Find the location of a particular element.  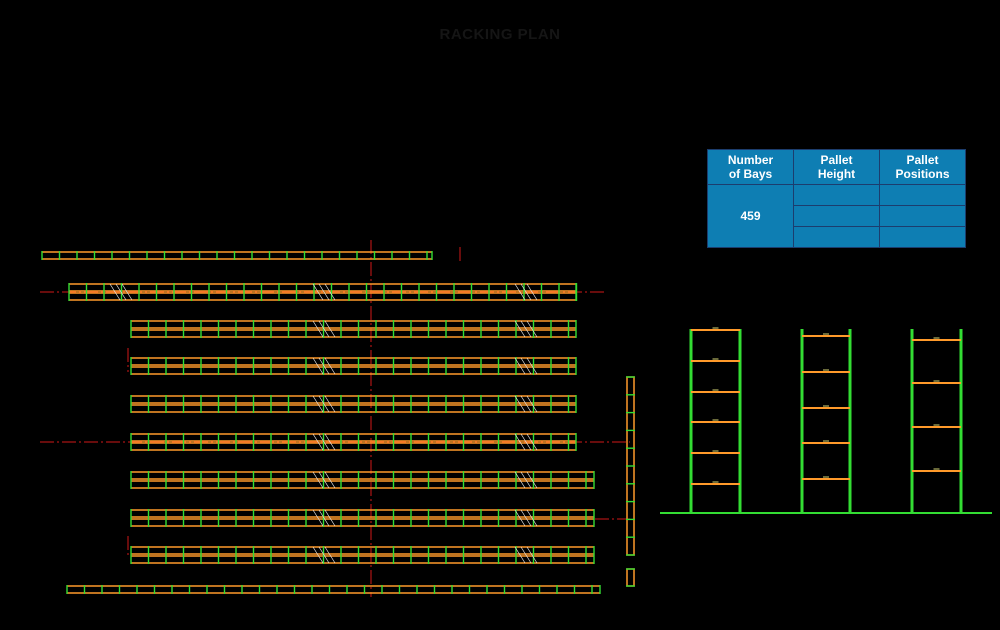

rack-elevation-view is located at coordinates (826, 420).